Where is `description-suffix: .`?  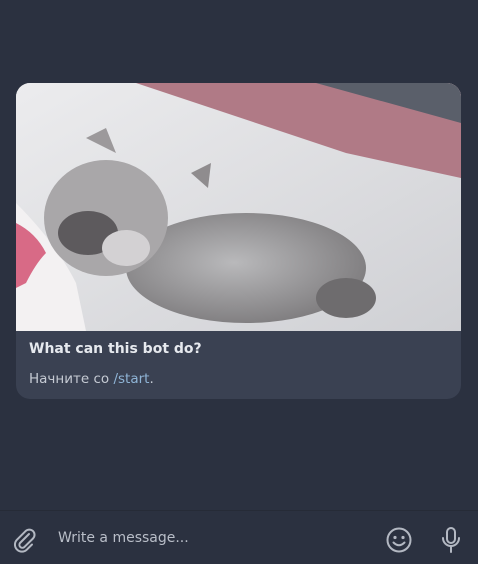
description-suffix: . is located at coordinates (151, 379).